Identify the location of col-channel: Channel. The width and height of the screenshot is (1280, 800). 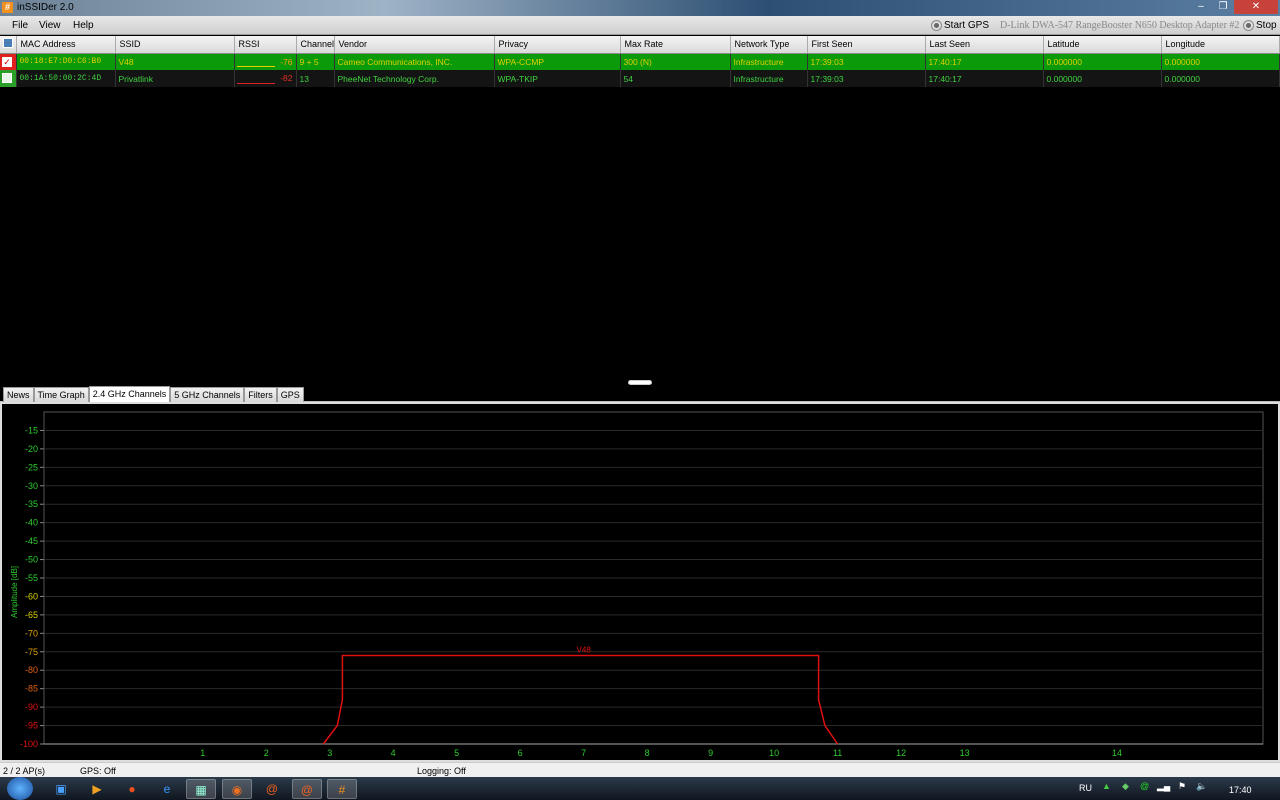
(315, 45).